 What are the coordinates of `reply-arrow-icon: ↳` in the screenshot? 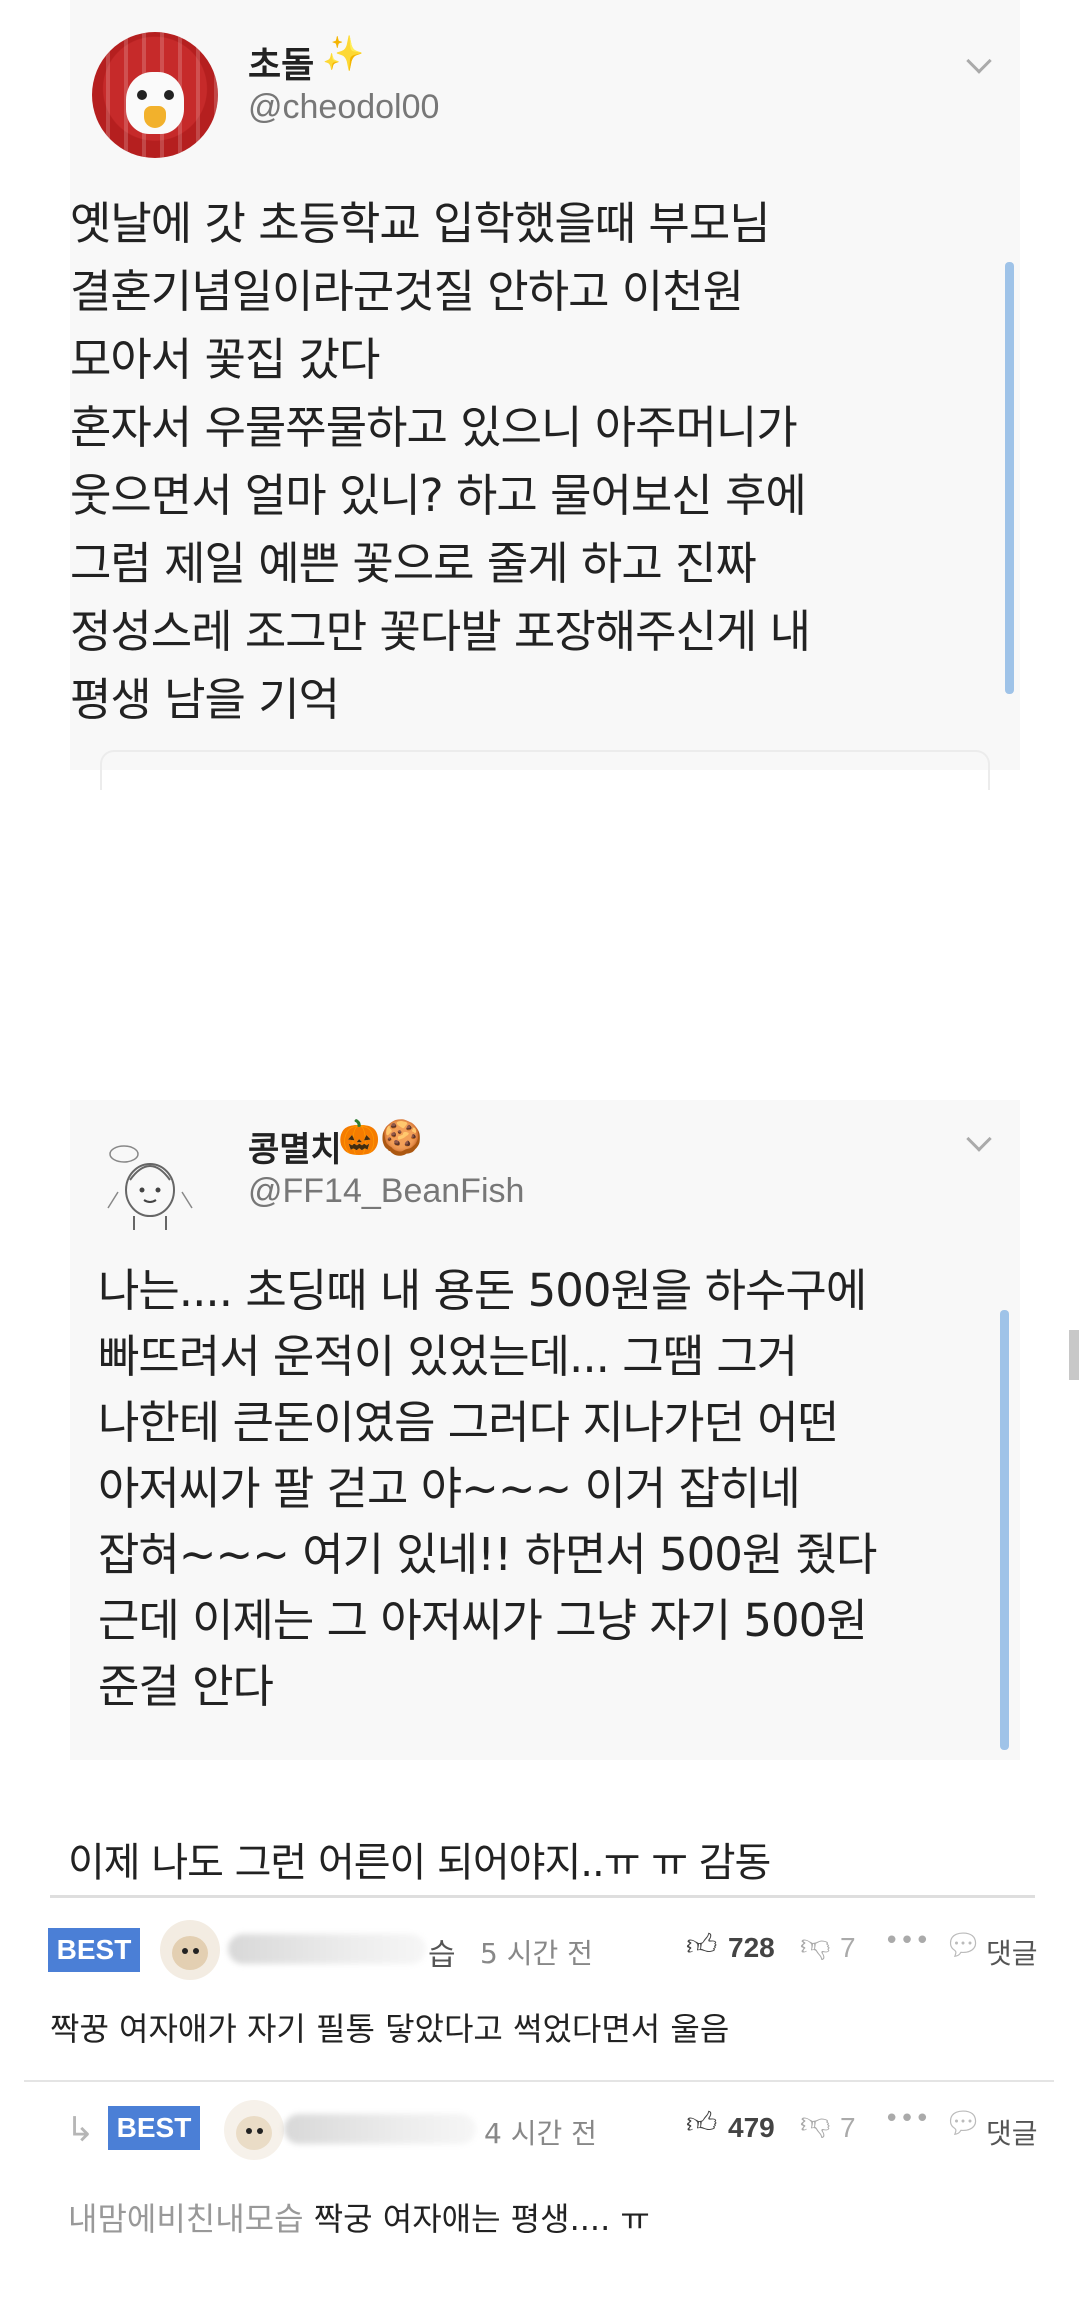 It's located at (80, 2130).